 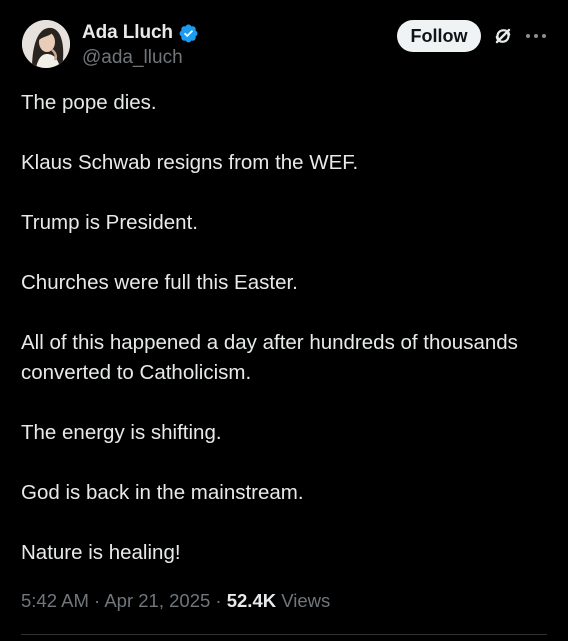 What do you see at coordinates (251, 600) in the screenshot?
I see `views-count: 52.4K` at bounding box center [251, 600].